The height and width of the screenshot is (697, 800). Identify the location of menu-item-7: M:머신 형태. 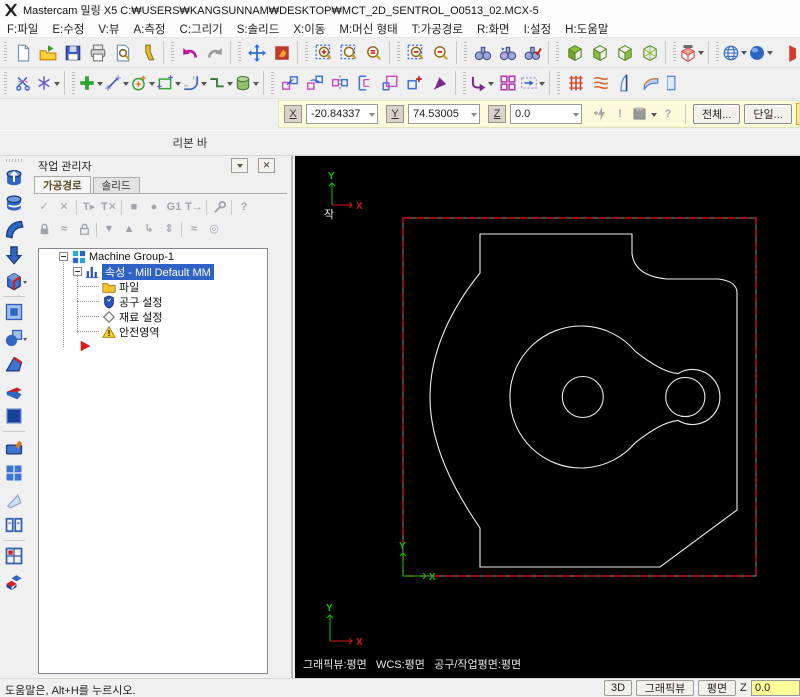
(368, 28).